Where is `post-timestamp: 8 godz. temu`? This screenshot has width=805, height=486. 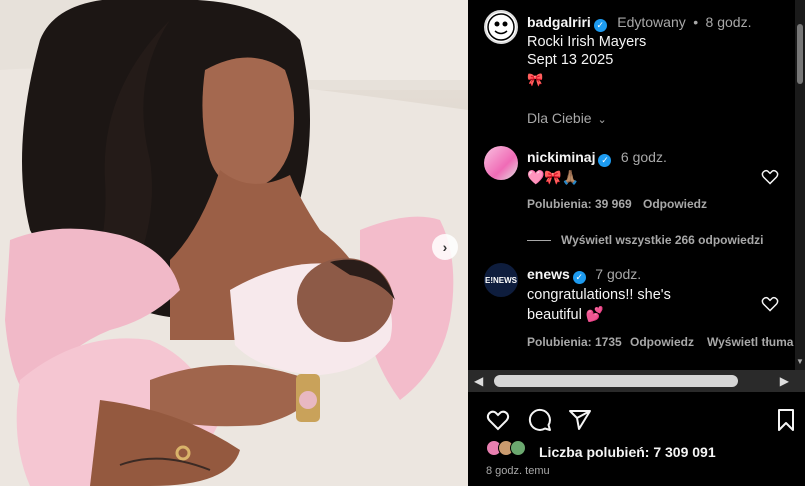 post-timestamp: 8 godz. temu is located at coordinates (518, 471).